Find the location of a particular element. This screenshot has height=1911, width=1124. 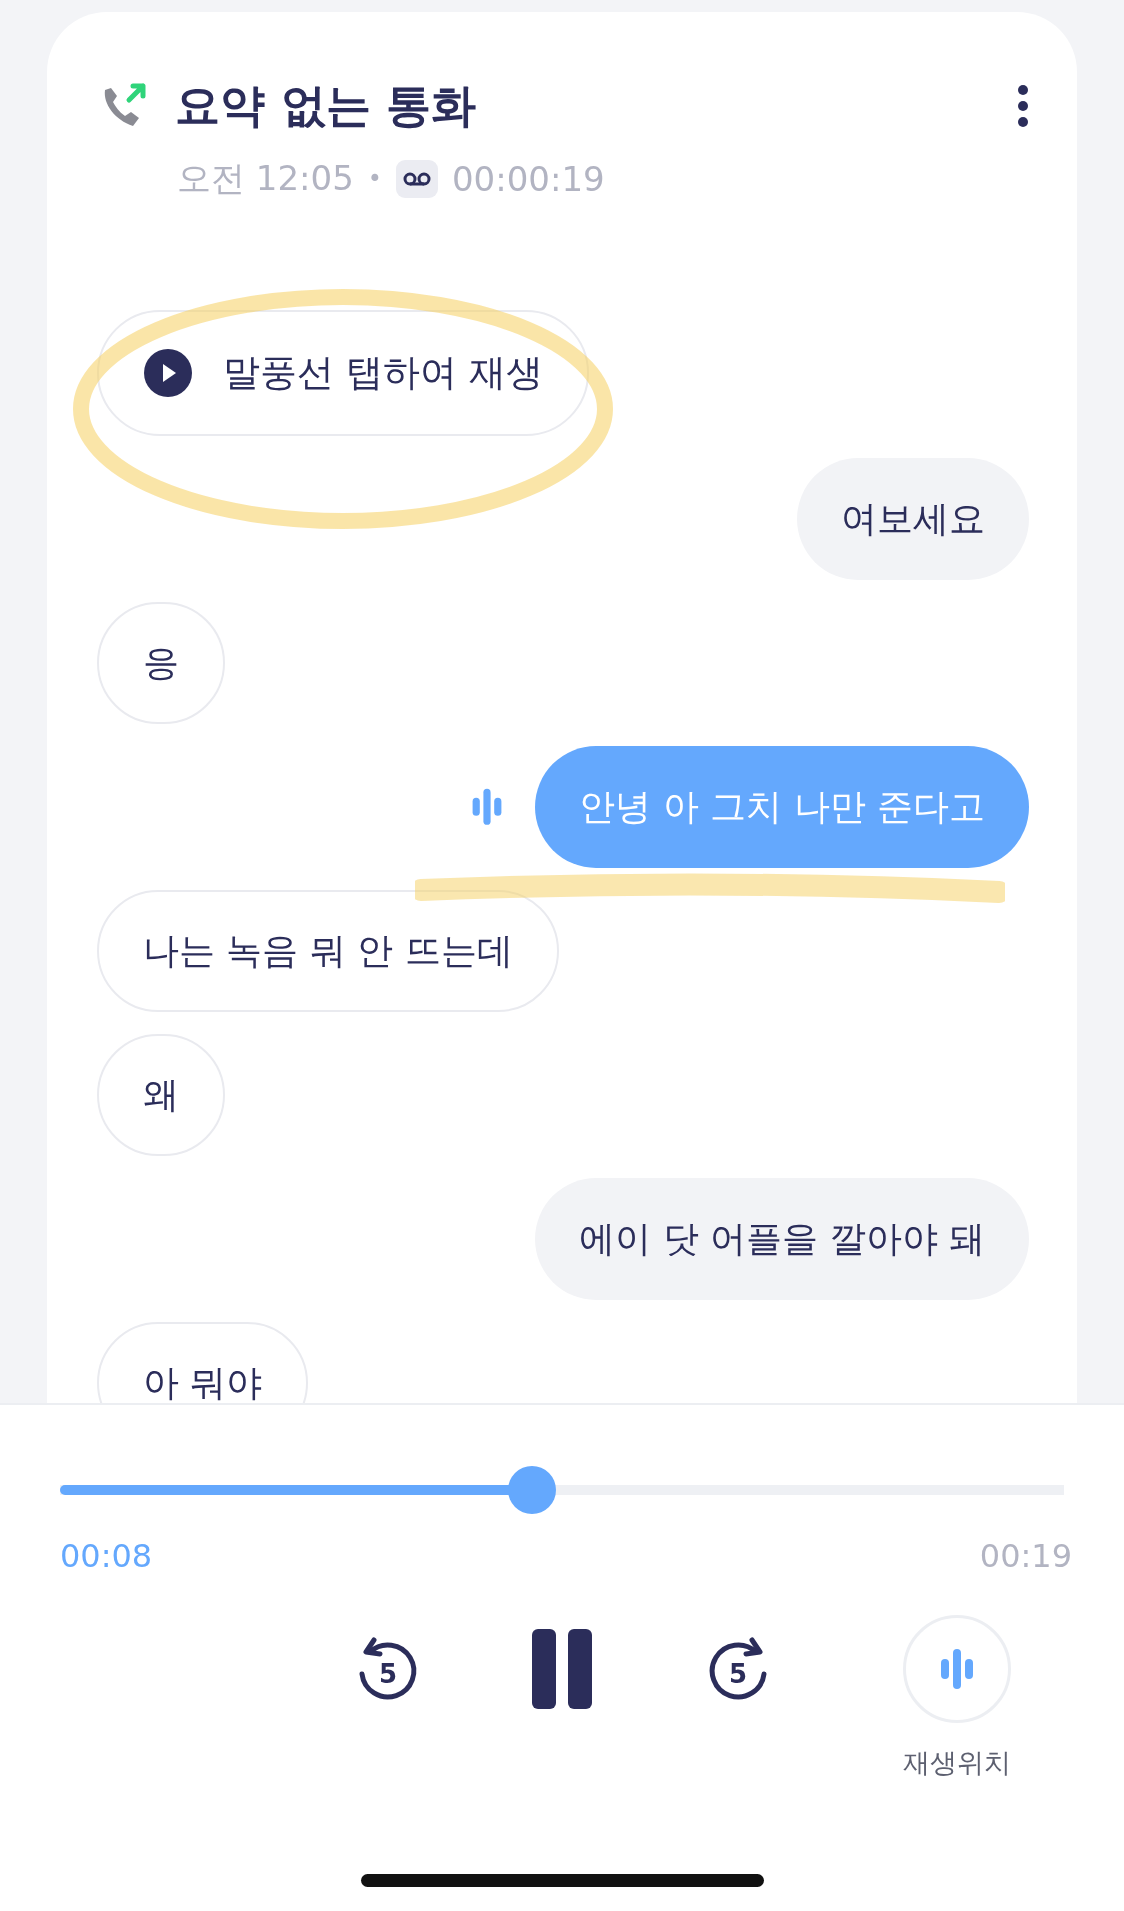

rewind-button: 5 is located at coordinates (388, 1669).